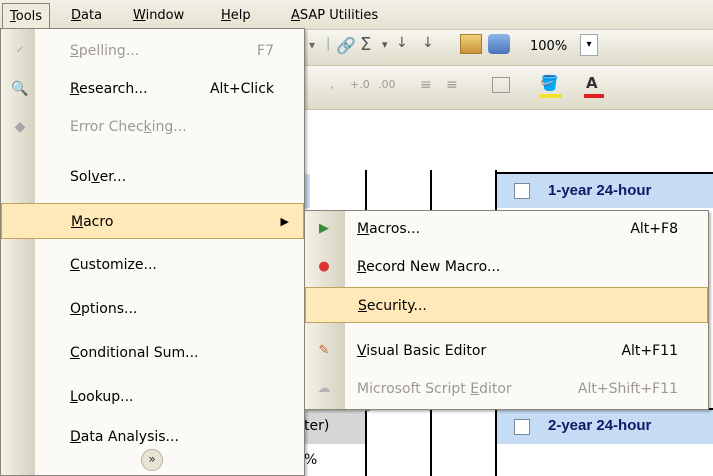 The height and width of the screenshot is (476, 713). I want to click on submenu-item-macros: ▶ Macros... Alt+F8, so click(506, 229).